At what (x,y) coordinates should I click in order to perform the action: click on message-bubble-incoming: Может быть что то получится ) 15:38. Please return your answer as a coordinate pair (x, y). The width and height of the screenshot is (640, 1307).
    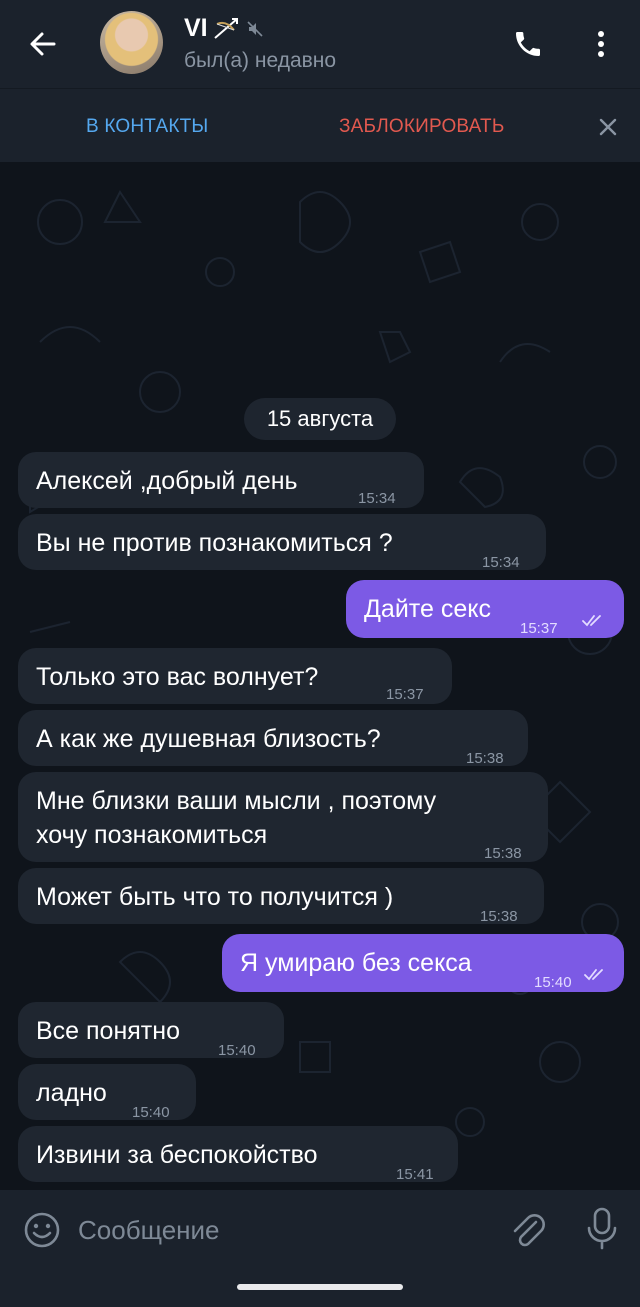
    Looking at the image, I should click on (281, 896).